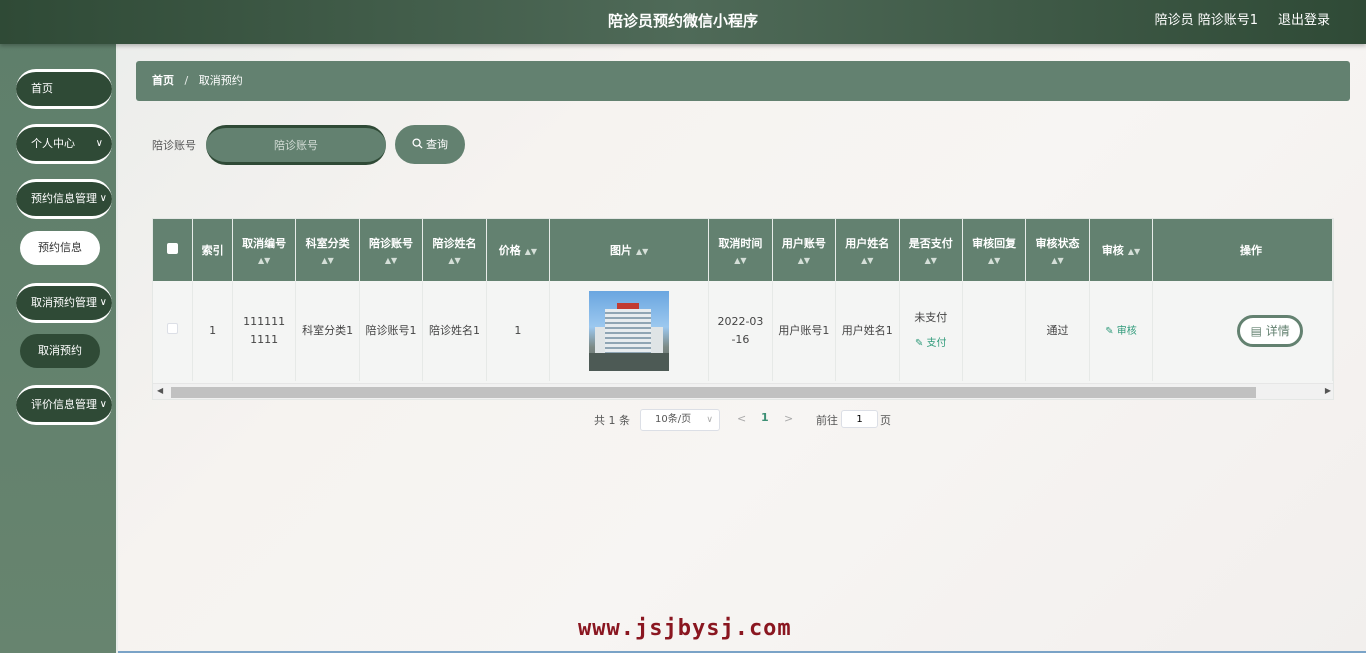 The height and width of the screenshot is (653, 1366). I want to click on sidebar-item-label: 取消预约管理, so click(64, 302).